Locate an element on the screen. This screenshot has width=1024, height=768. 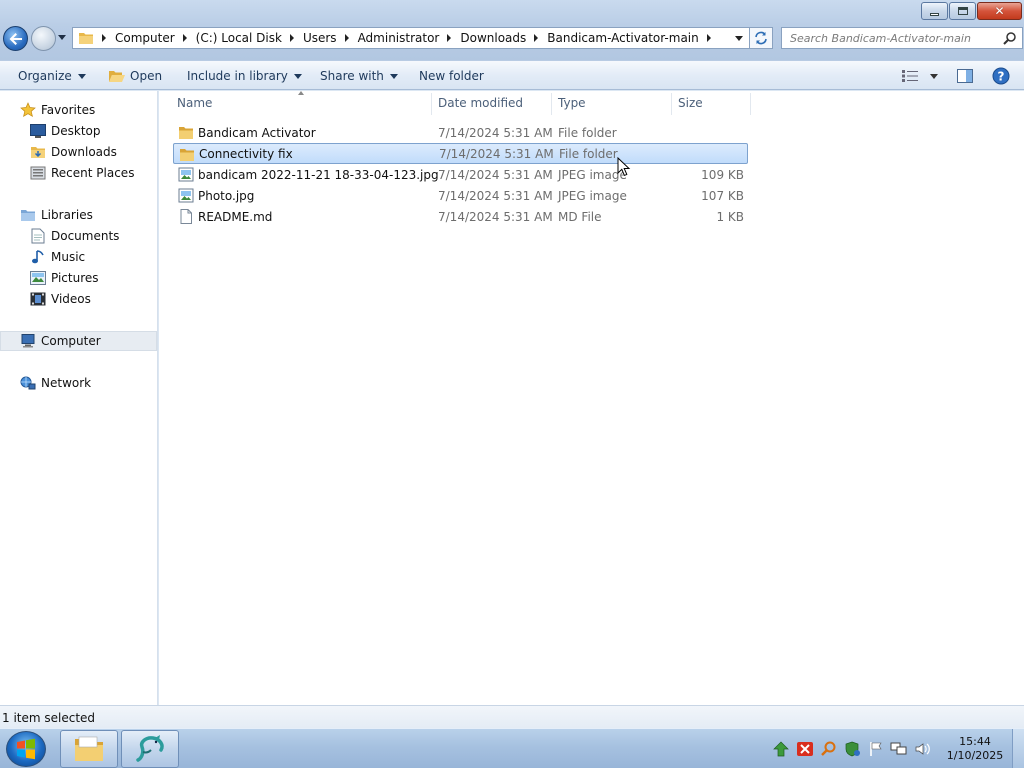
nav-network: Network is located at coordinates (78, 383).